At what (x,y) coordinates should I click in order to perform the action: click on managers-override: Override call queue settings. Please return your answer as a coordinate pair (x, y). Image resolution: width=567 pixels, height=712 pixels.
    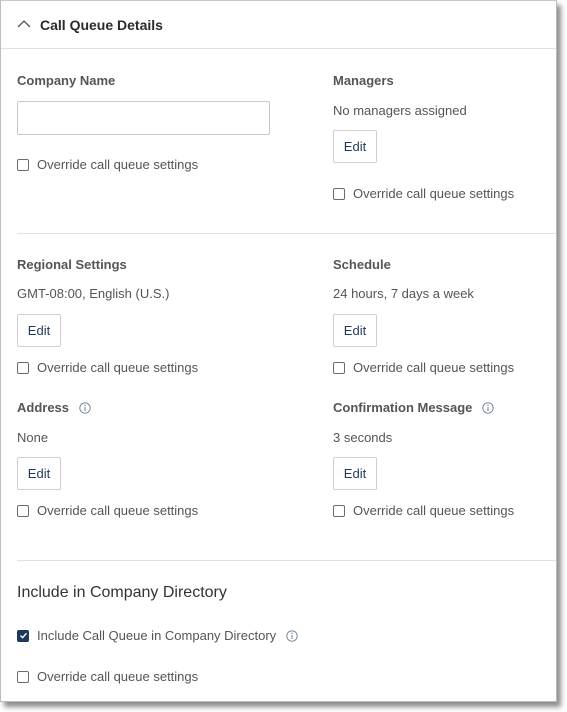
    Looking at the image, I should click on (423, 193).